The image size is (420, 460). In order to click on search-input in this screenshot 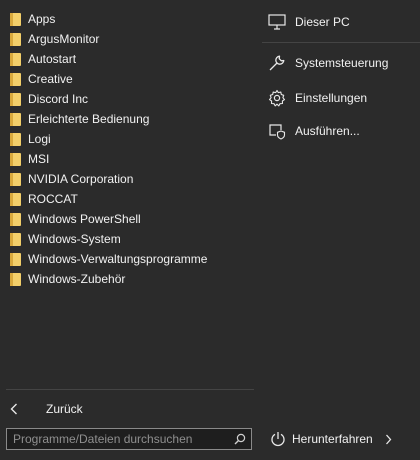, I will do `click(118, 439)`.